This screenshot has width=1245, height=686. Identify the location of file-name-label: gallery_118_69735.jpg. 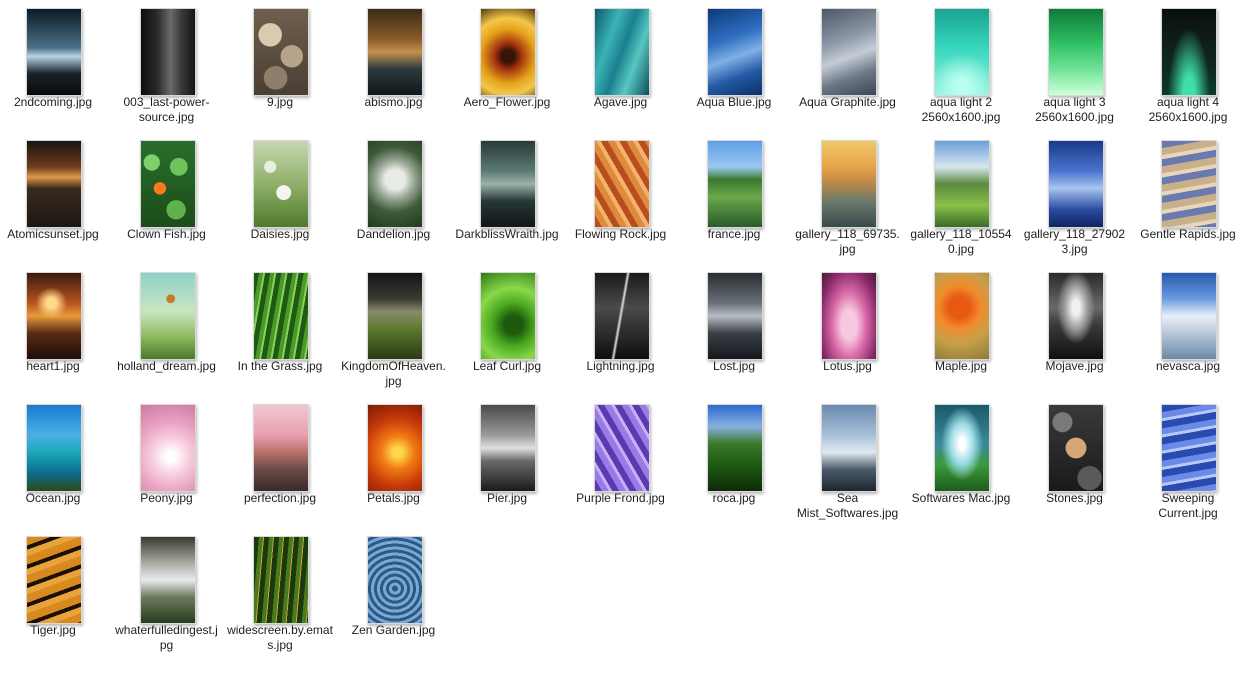
(847, 241).